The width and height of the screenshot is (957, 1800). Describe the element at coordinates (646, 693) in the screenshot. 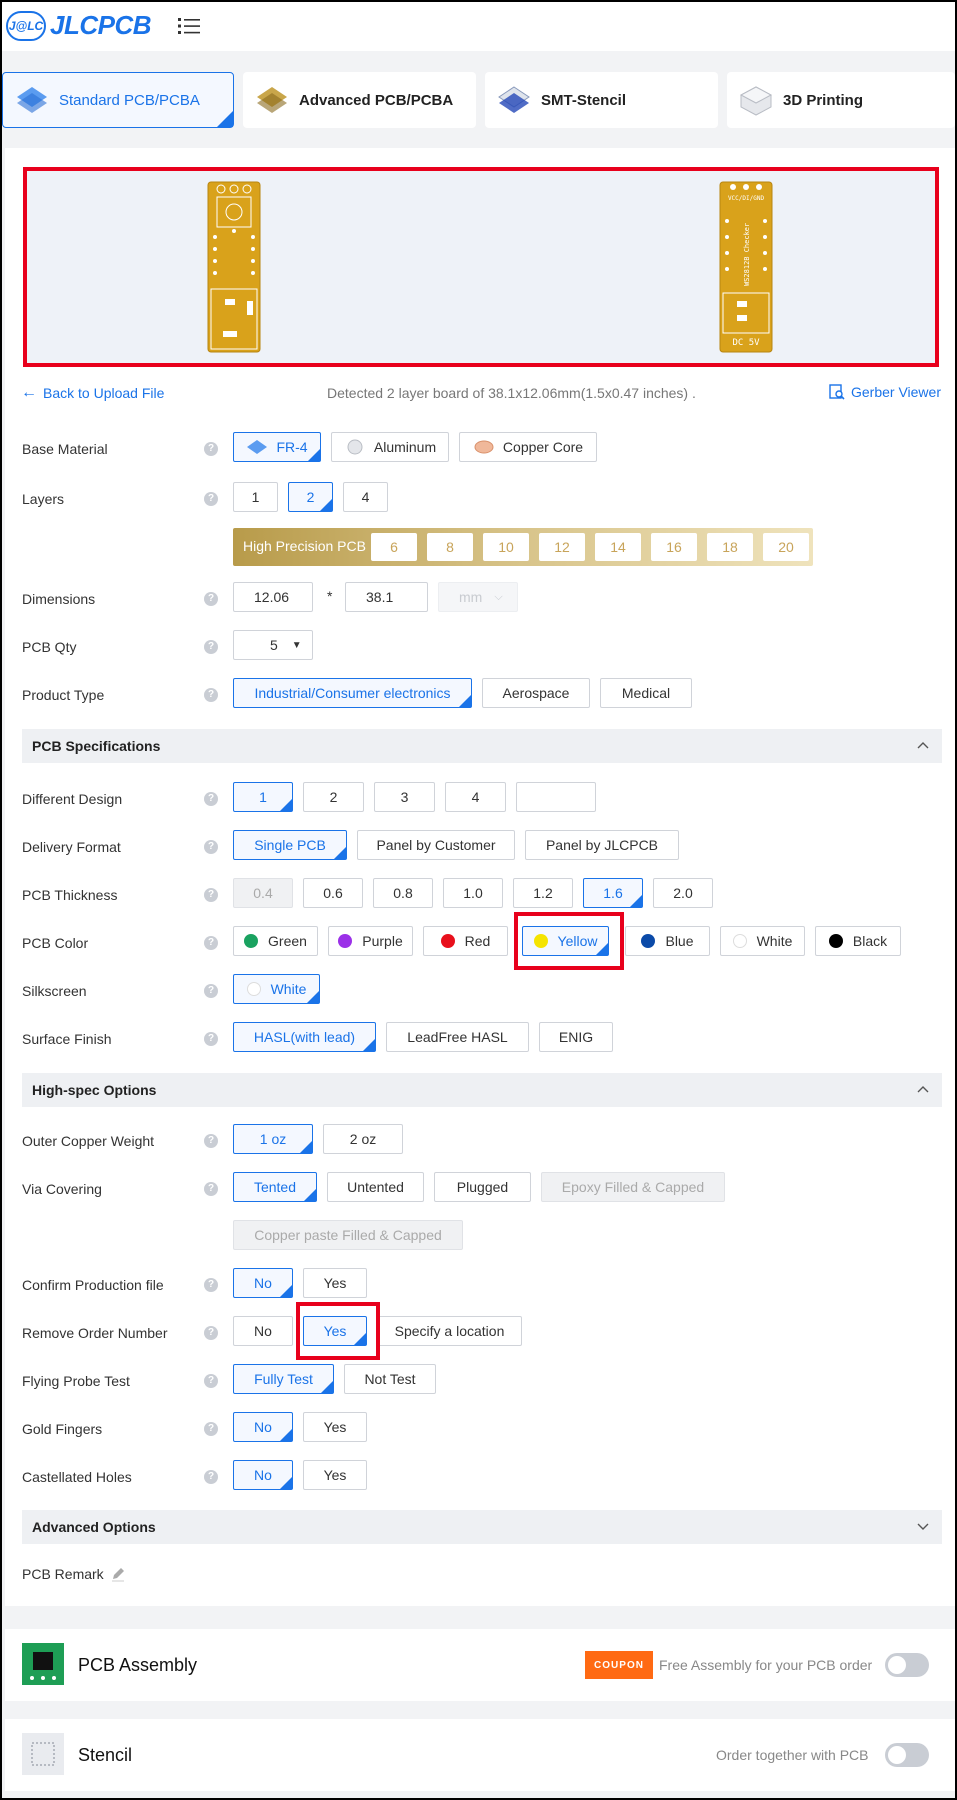

I see `product-type-medical: Medical` at that location.